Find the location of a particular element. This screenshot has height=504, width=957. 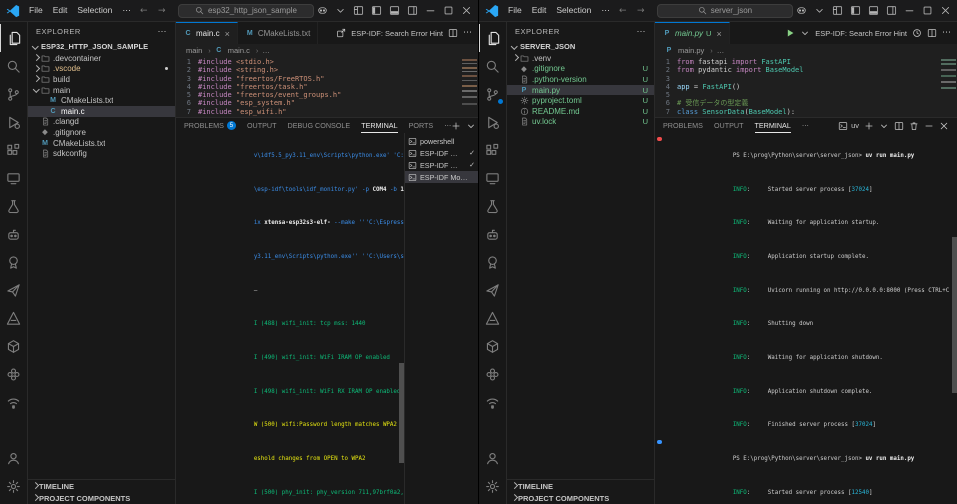

remote-explorer-icon is located at coordinates (492, 178).